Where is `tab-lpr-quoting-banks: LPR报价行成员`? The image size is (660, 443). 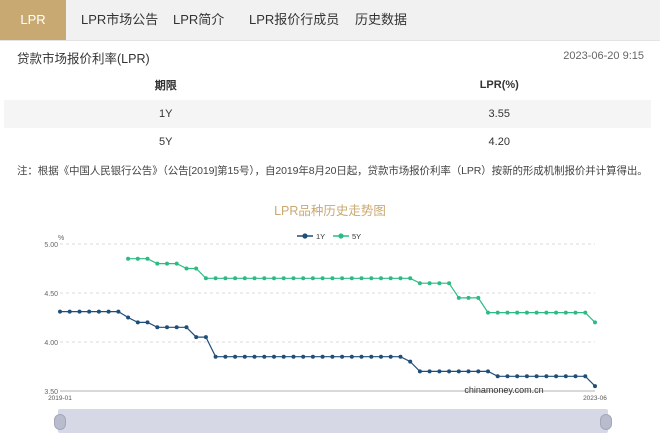 tab-lpr-quoting-banks: LPR报价行成员 is located at coordinates (287, 20).